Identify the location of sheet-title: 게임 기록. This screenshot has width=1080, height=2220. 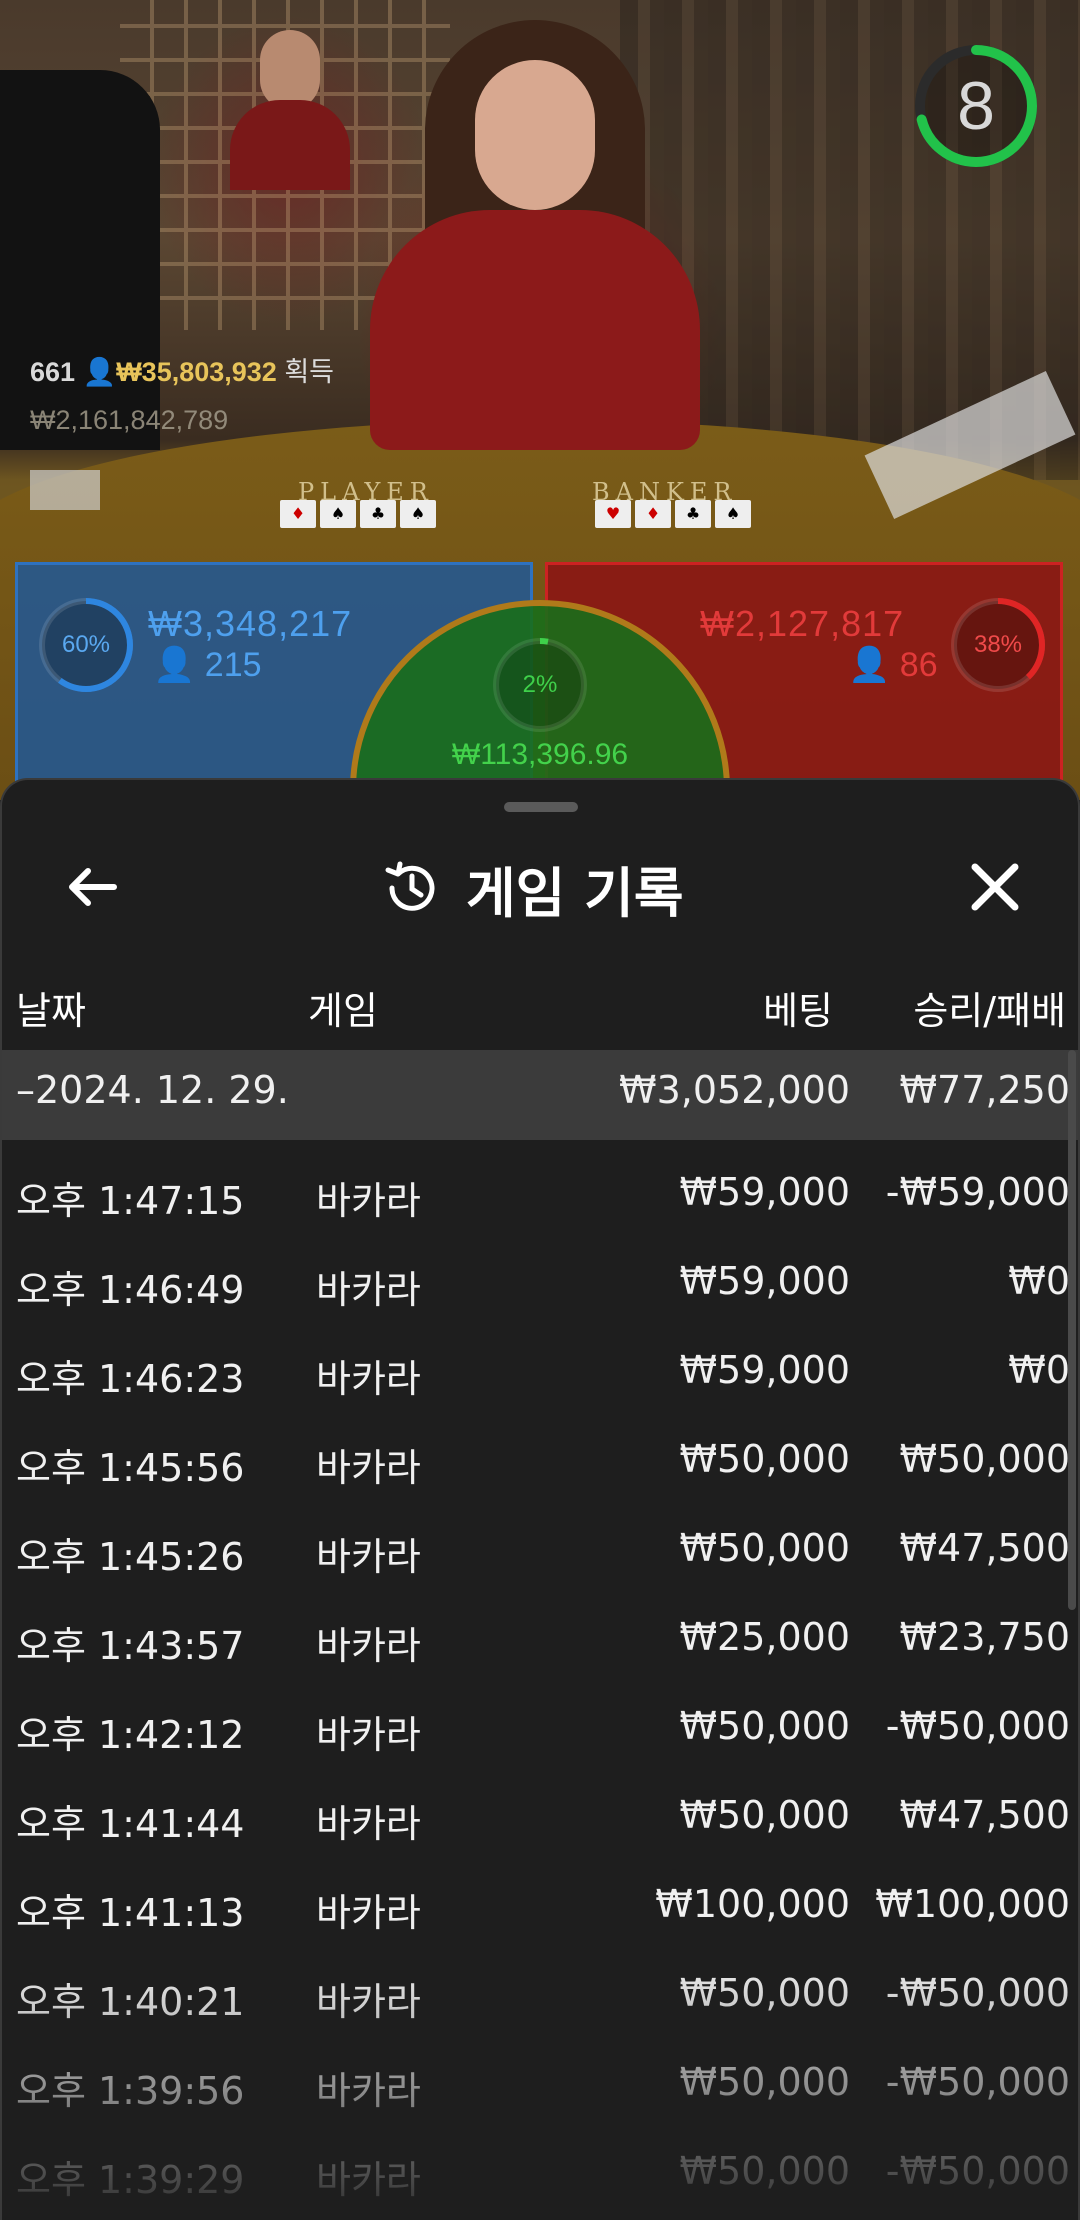
(575, 893).